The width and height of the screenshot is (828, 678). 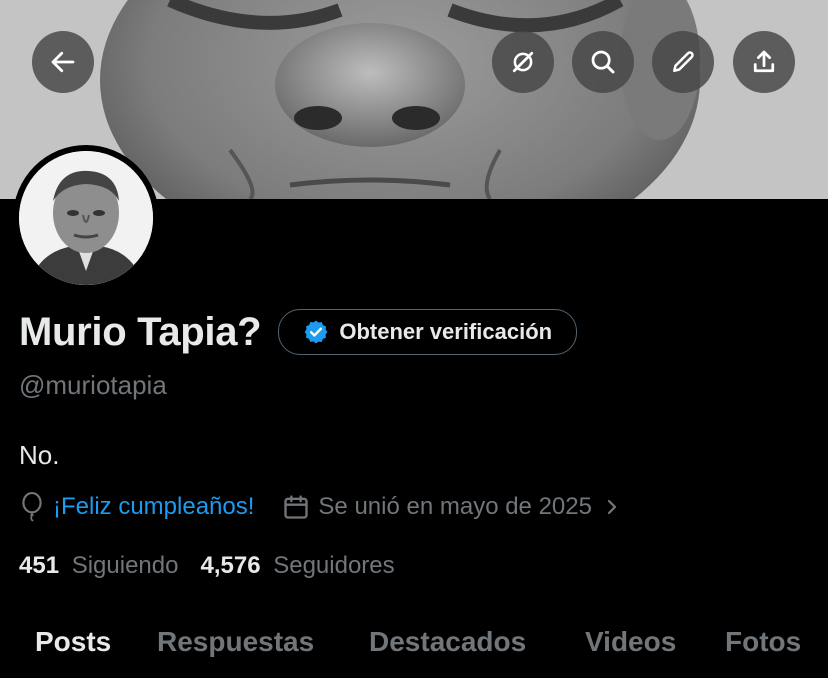 I want to click on share-icon, so click(x=764, y=61).